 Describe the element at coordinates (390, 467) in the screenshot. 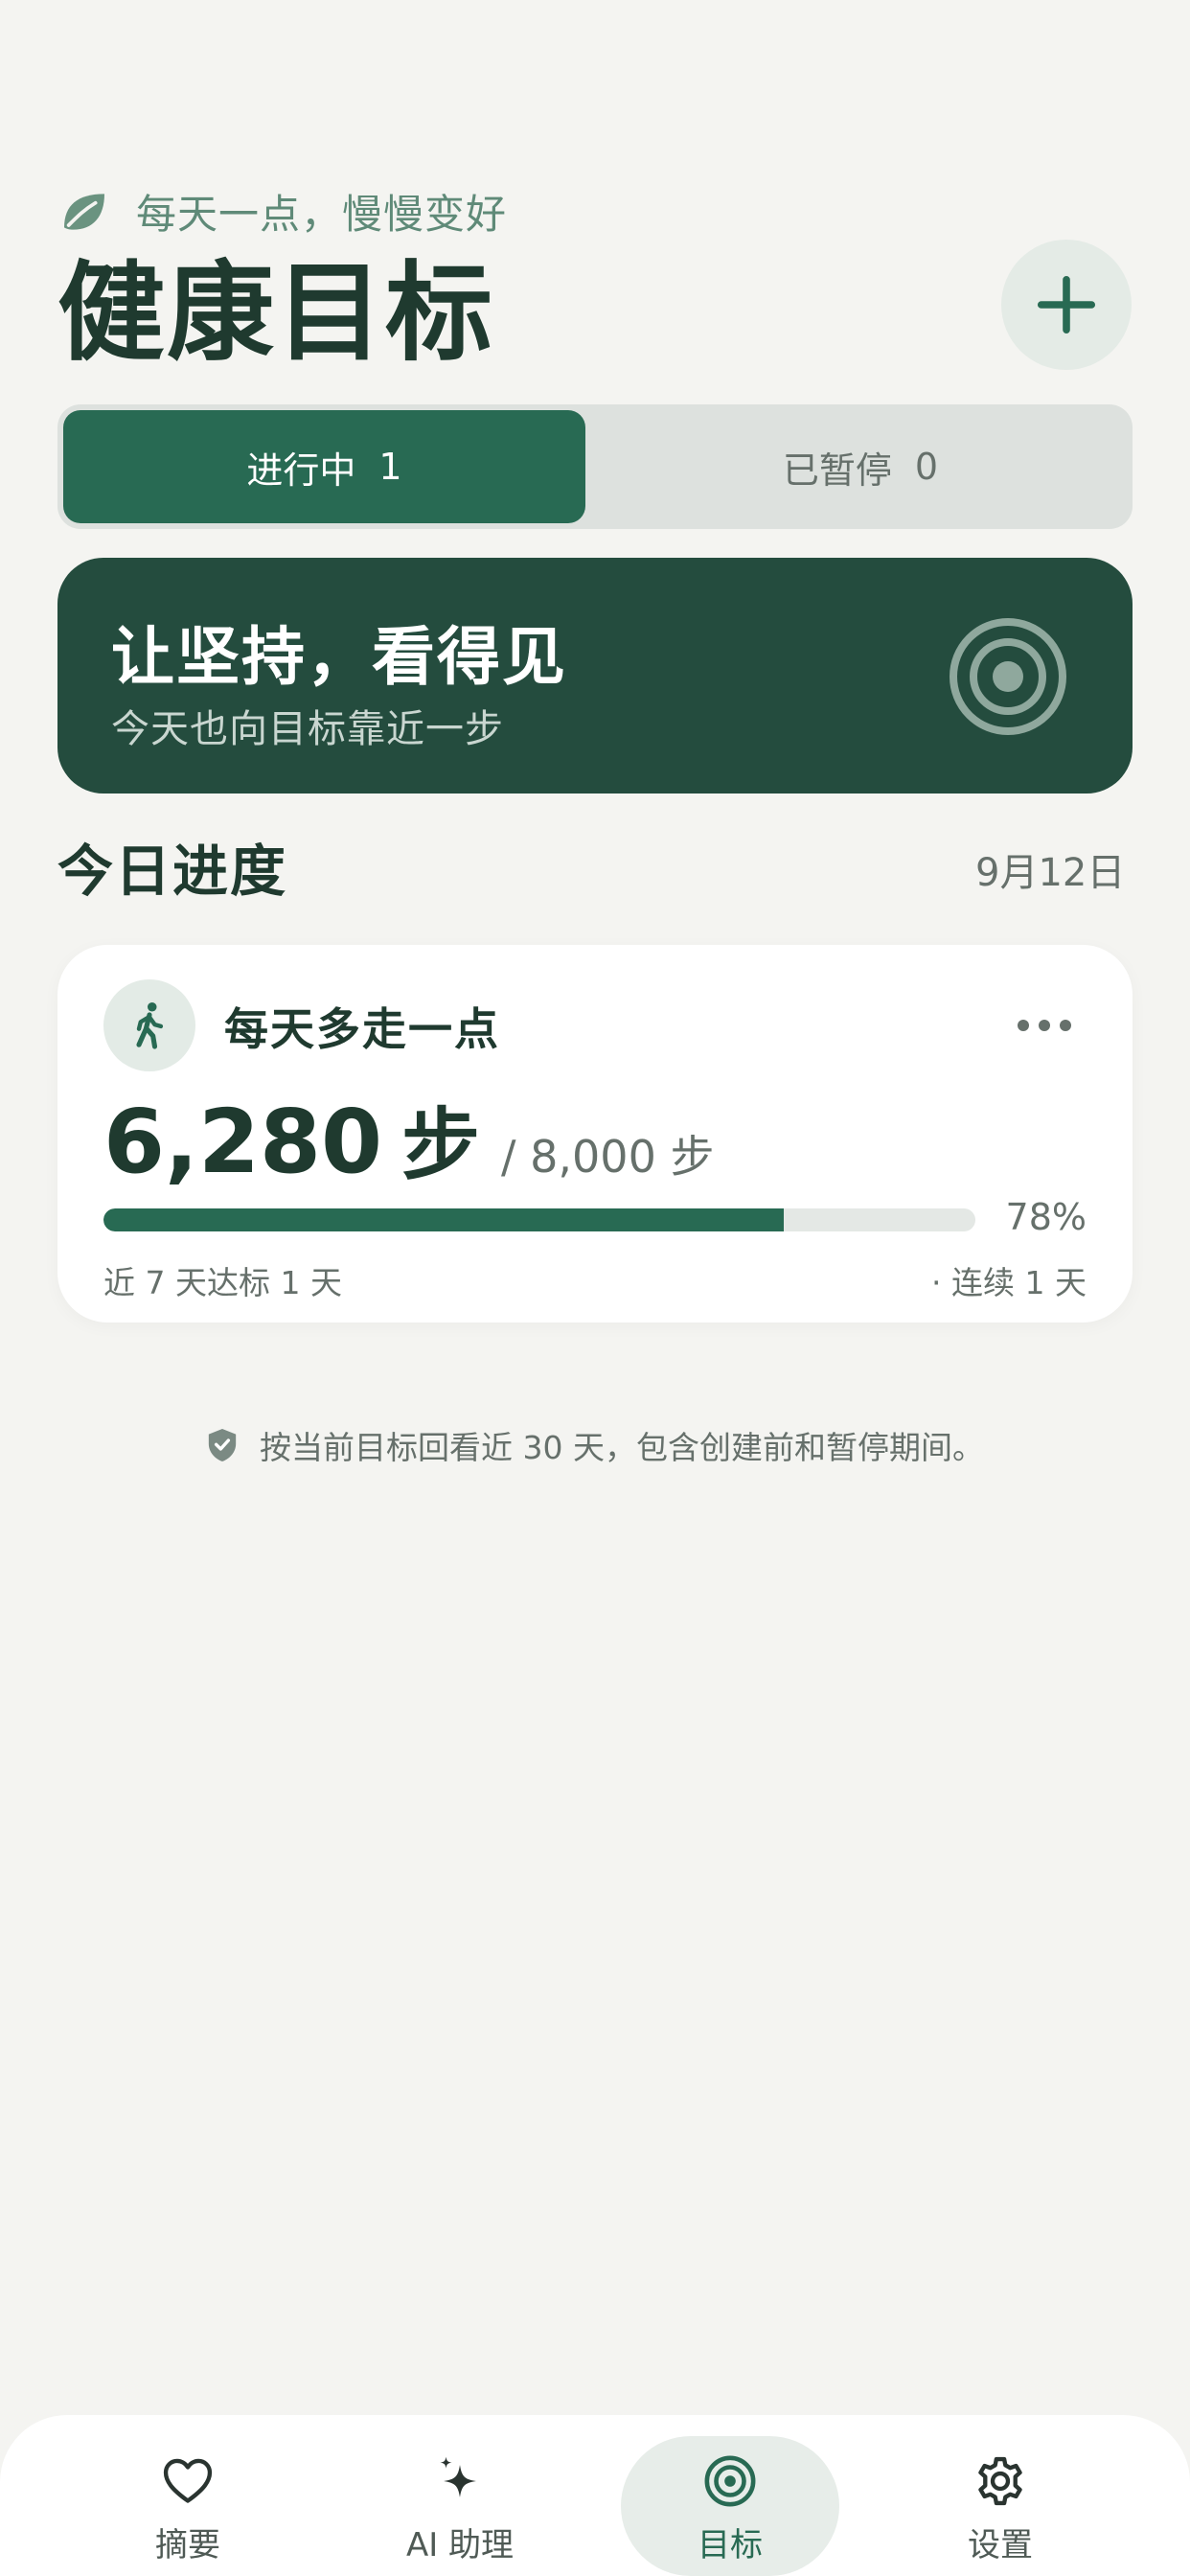

I see `tab-in-progress-count: 1` at that location.